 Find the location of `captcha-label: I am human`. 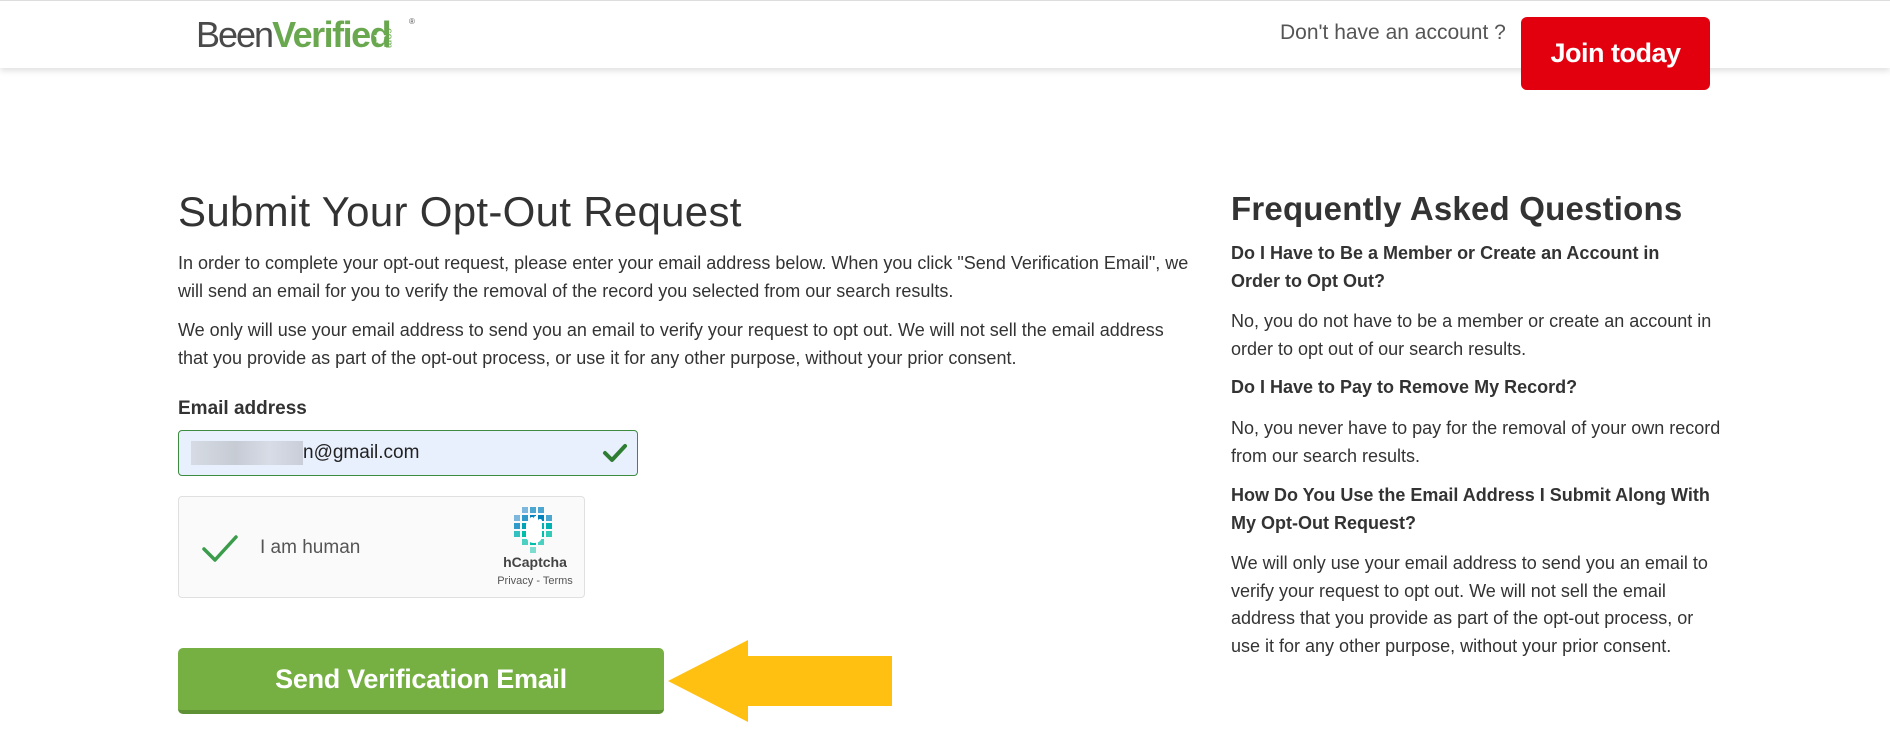

captcha-label: I am human is located at coordinates (310, 547).